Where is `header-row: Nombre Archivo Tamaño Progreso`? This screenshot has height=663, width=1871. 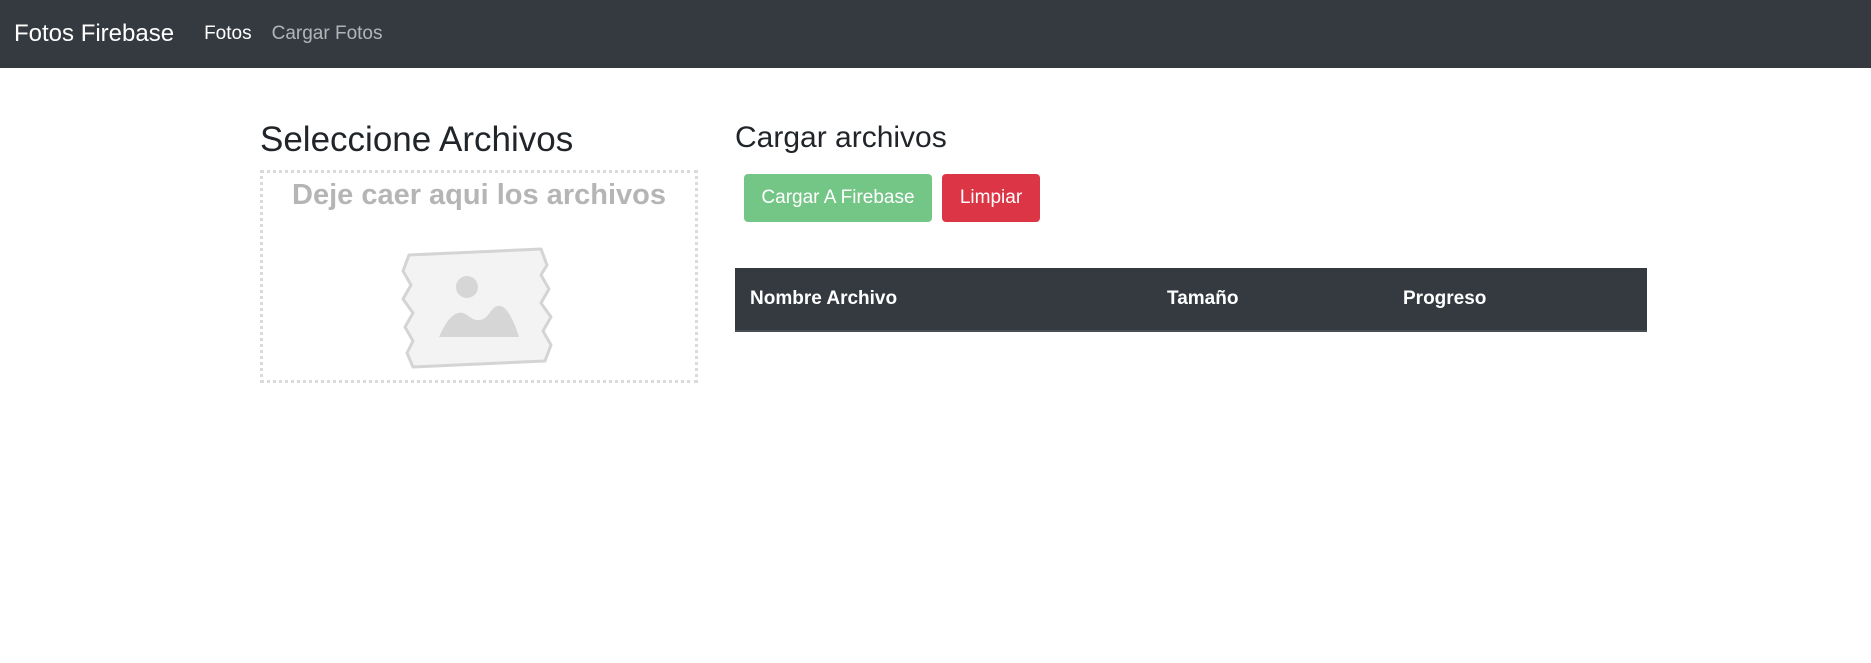
header-row: Nombre Archivo Tamaño Progreso is located at coordinates (1191, 300).